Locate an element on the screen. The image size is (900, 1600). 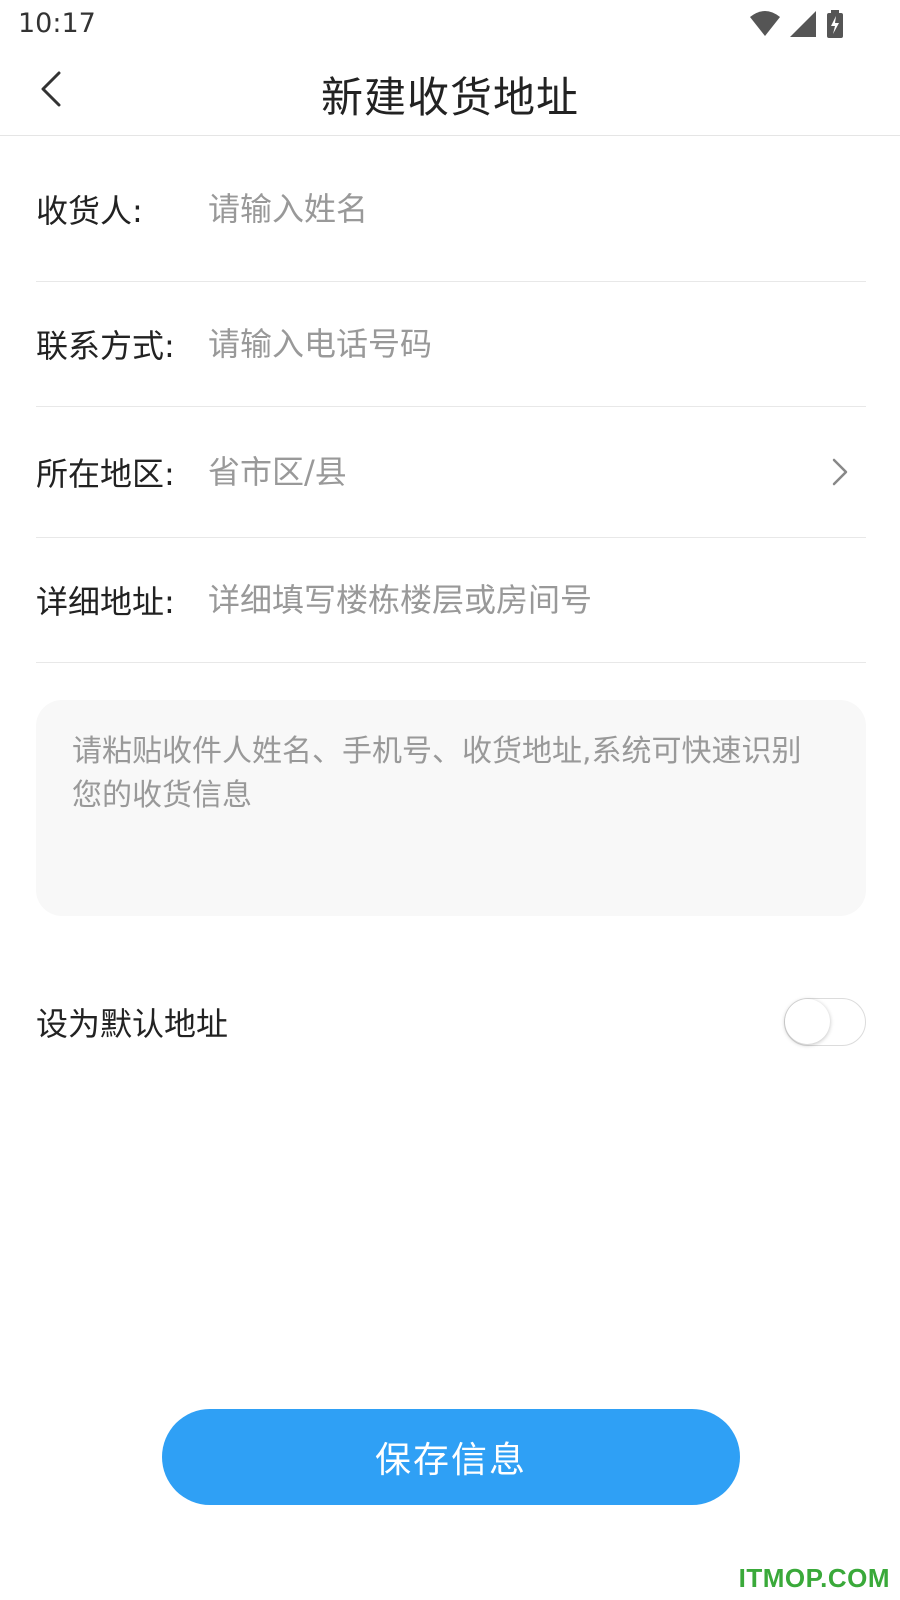
save-button: 保存信息 is located at coordinates (451, 1457).